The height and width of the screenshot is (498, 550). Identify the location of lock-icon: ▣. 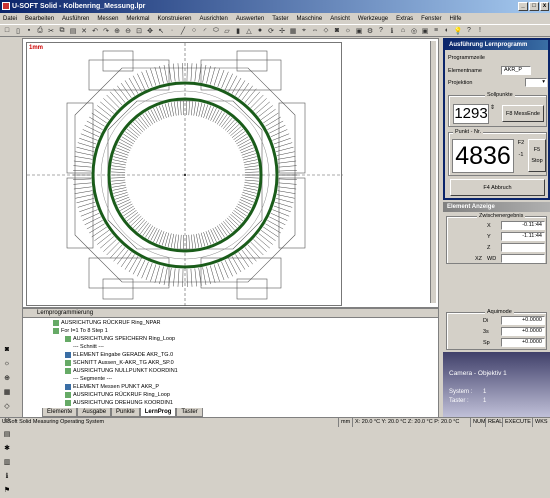
(425, 31).